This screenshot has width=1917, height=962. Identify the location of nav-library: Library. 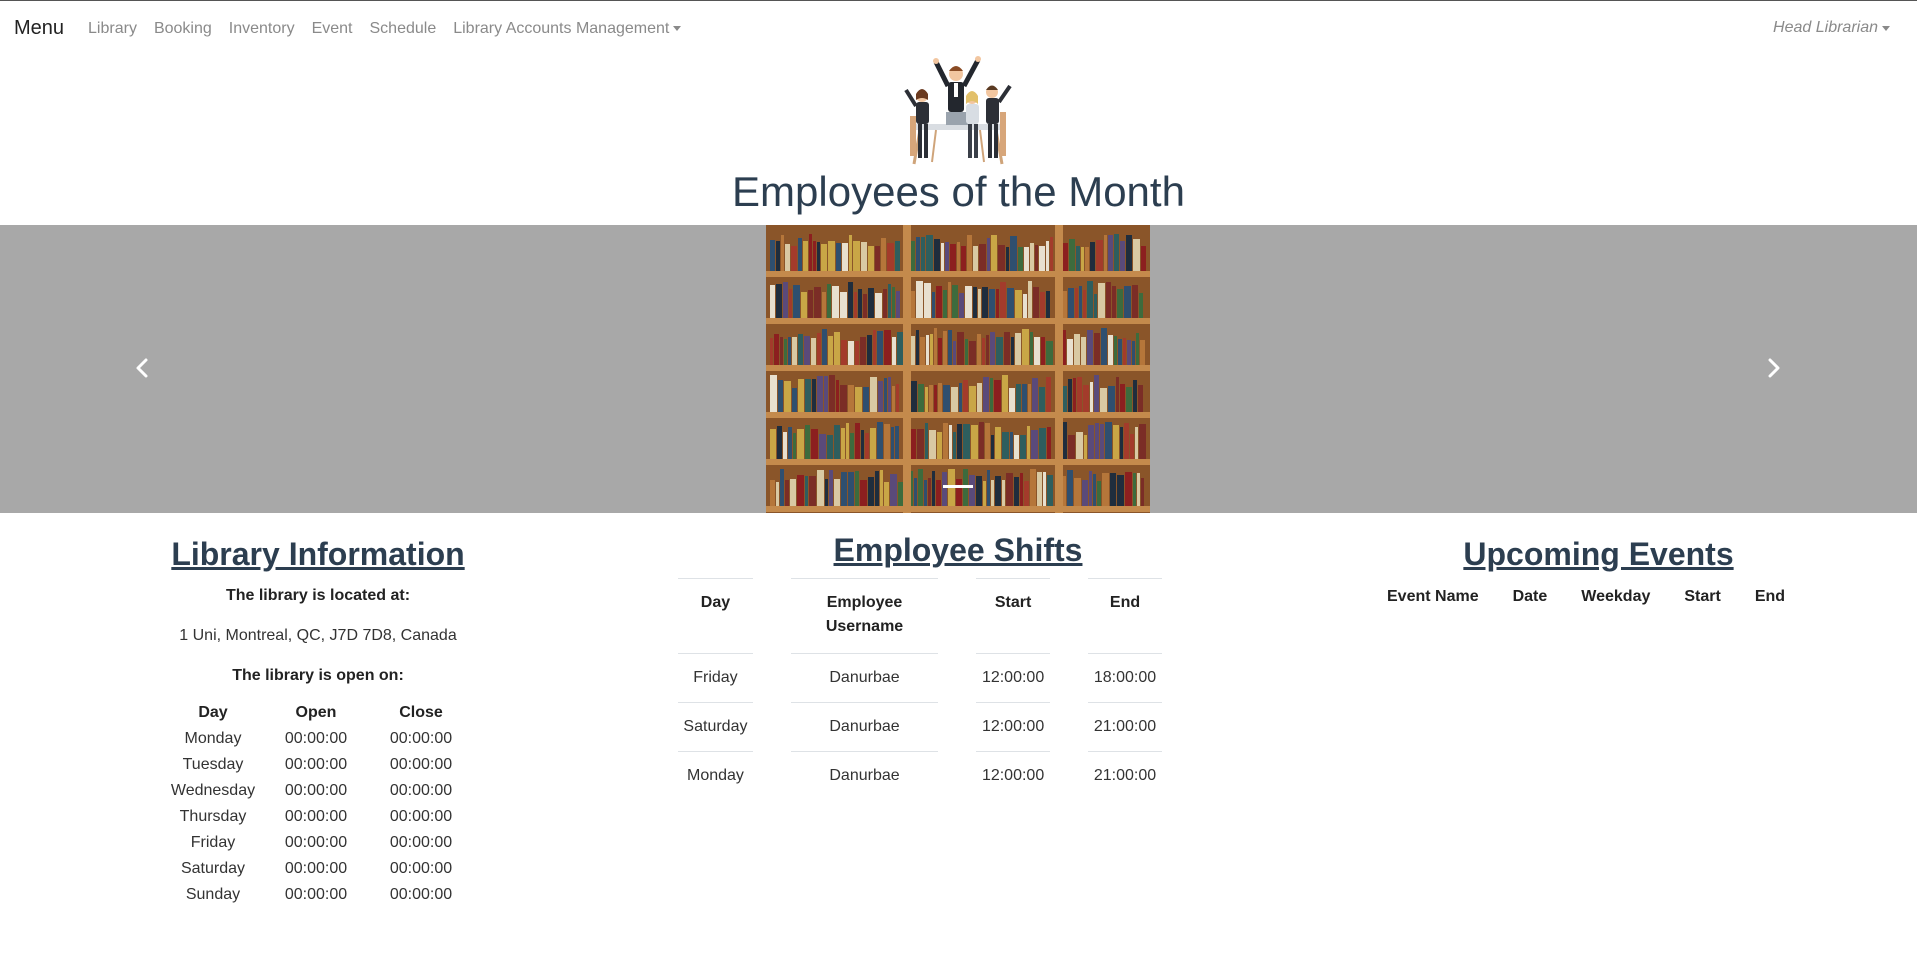
(112, 29).